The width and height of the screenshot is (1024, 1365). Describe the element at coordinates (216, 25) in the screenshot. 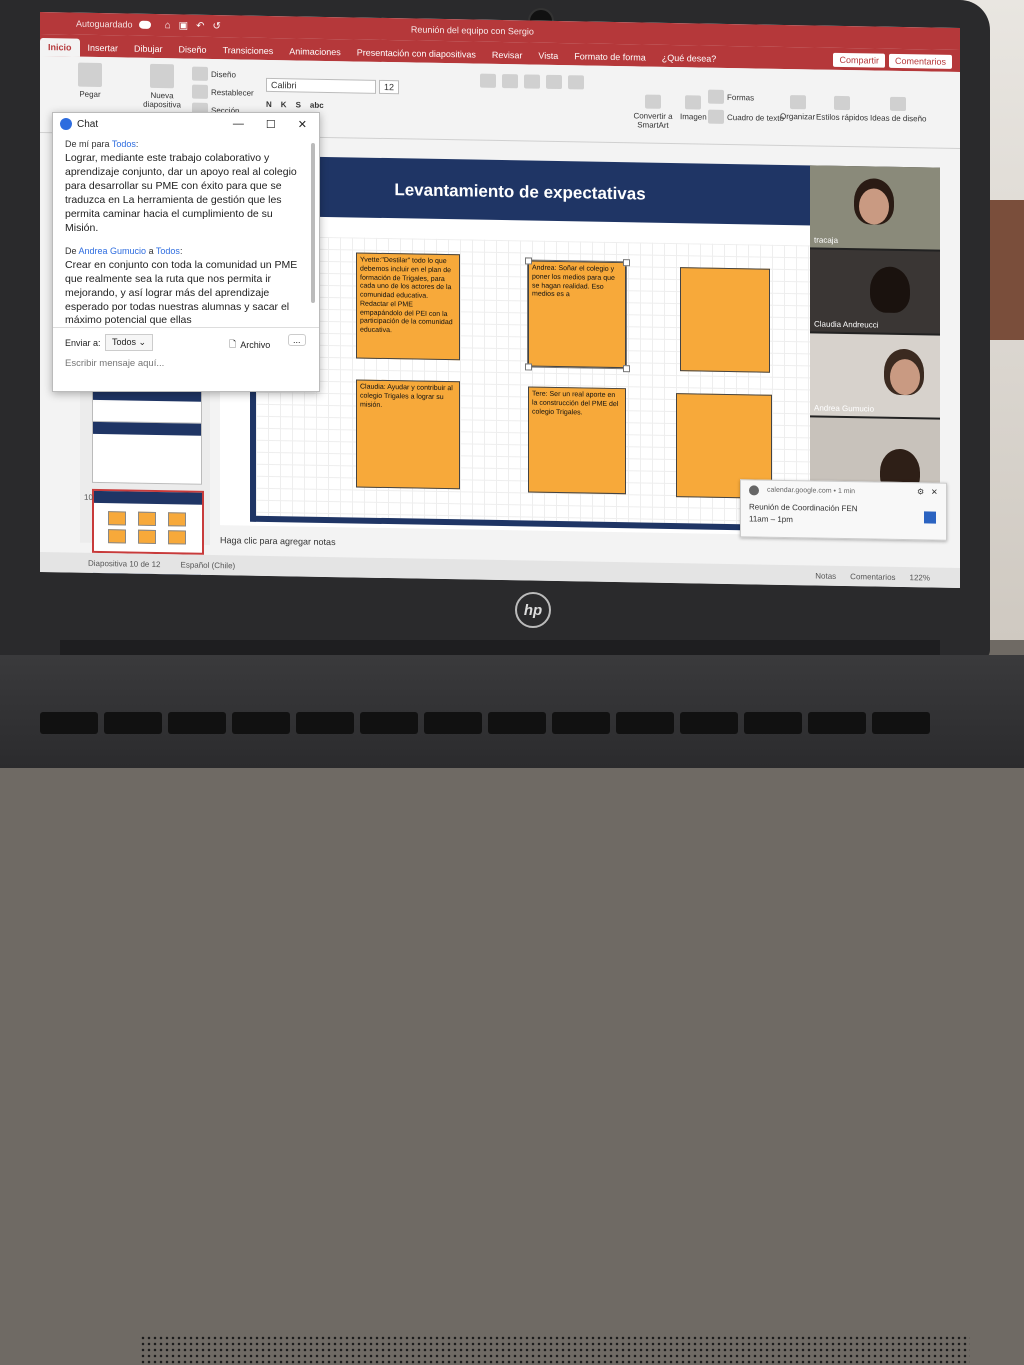

I see `redo-icon: ↺` at that location.